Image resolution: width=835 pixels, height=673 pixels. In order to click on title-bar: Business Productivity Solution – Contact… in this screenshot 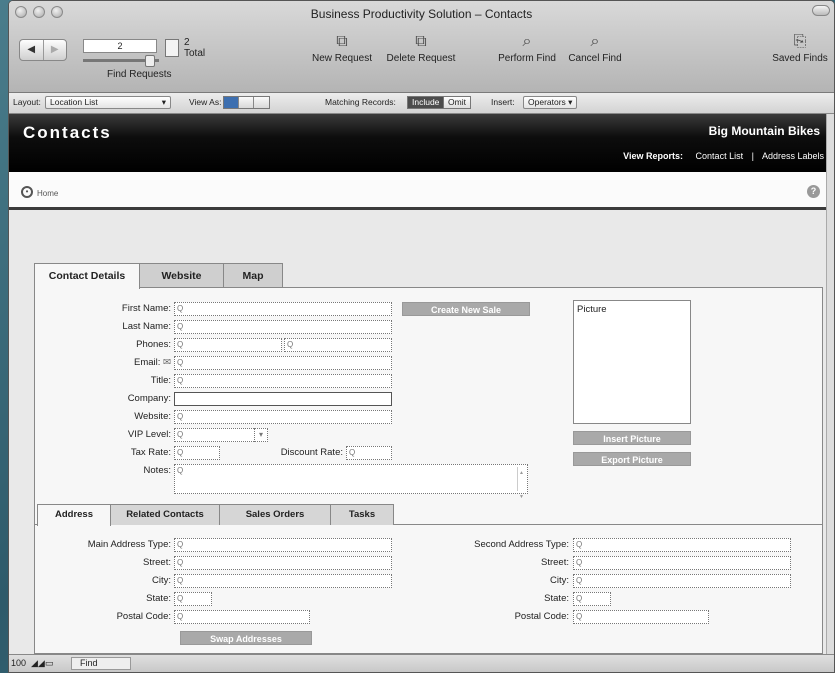, I will do `click(421, 47)`.